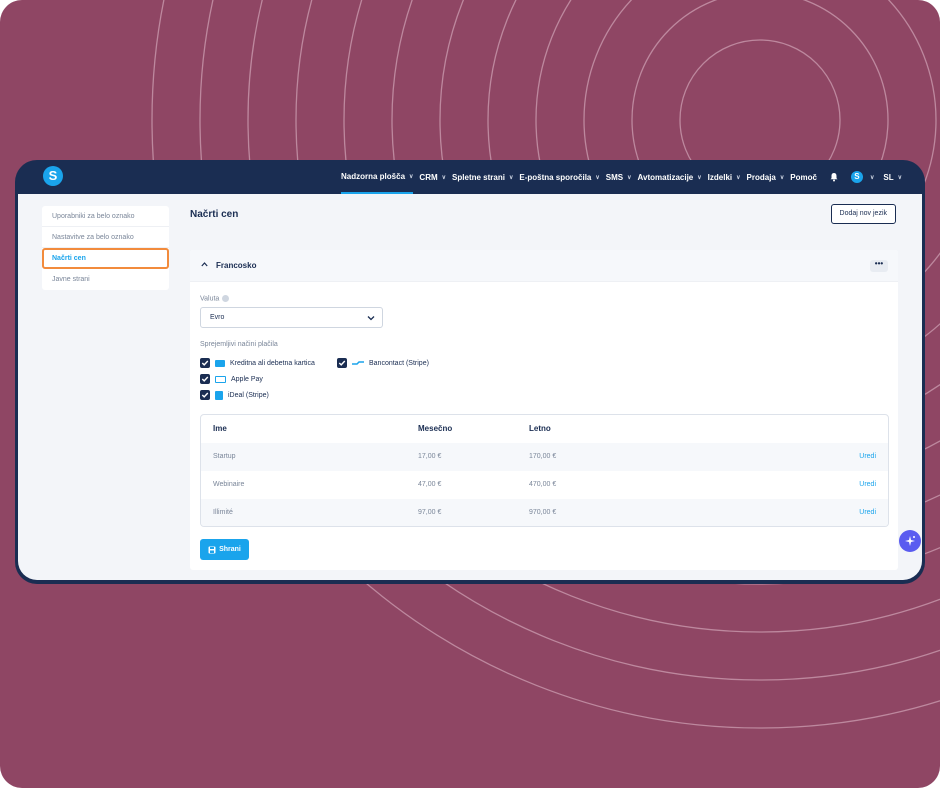 This screenshot has height=788, width=940. What do you see at coordinates (230, 549) in the screenshot?
I see `save-button-label: Shrani` at bounding box center [230, 549].